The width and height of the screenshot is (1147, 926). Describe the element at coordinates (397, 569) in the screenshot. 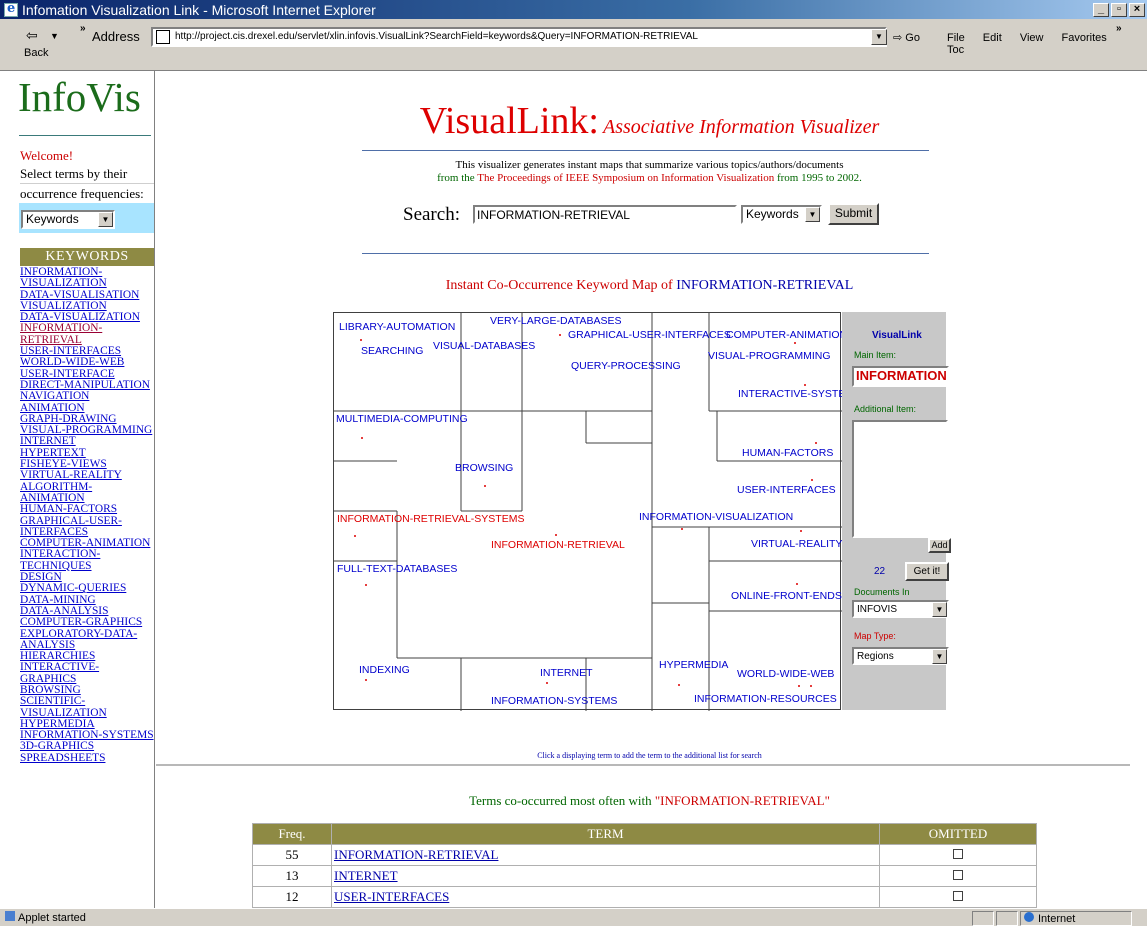

I see `map-term: FULL-TEXT-DATABASES` at that location.